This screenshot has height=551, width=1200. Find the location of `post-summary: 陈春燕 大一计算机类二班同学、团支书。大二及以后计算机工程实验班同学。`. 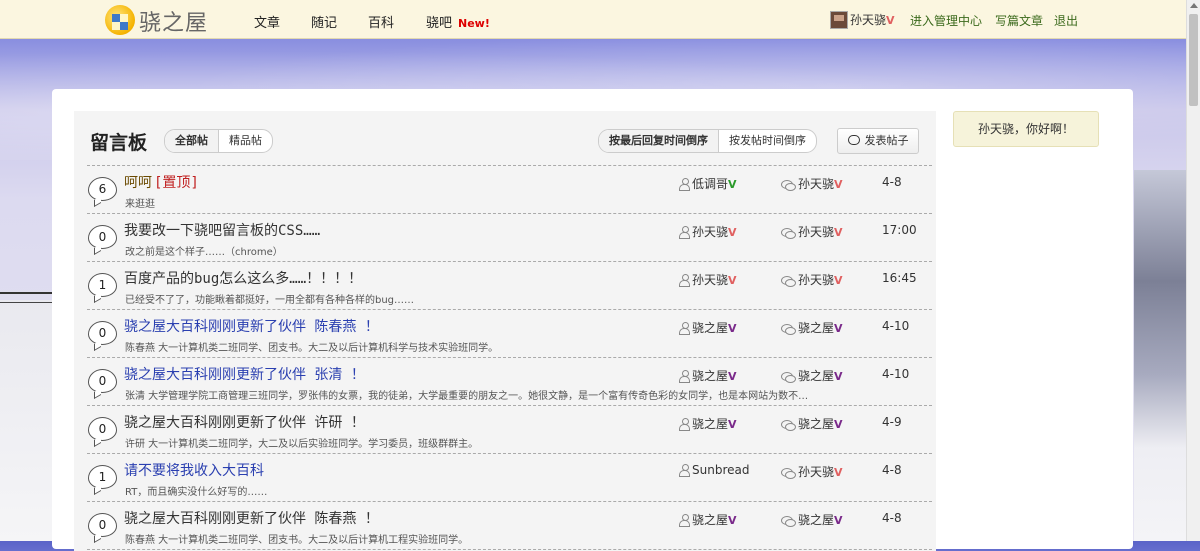

post-summary: 陈春燕 大一计算机类二班同学、团支书。大二及以后计算机工程实验班同学。 is located at coordinates (297, 540).